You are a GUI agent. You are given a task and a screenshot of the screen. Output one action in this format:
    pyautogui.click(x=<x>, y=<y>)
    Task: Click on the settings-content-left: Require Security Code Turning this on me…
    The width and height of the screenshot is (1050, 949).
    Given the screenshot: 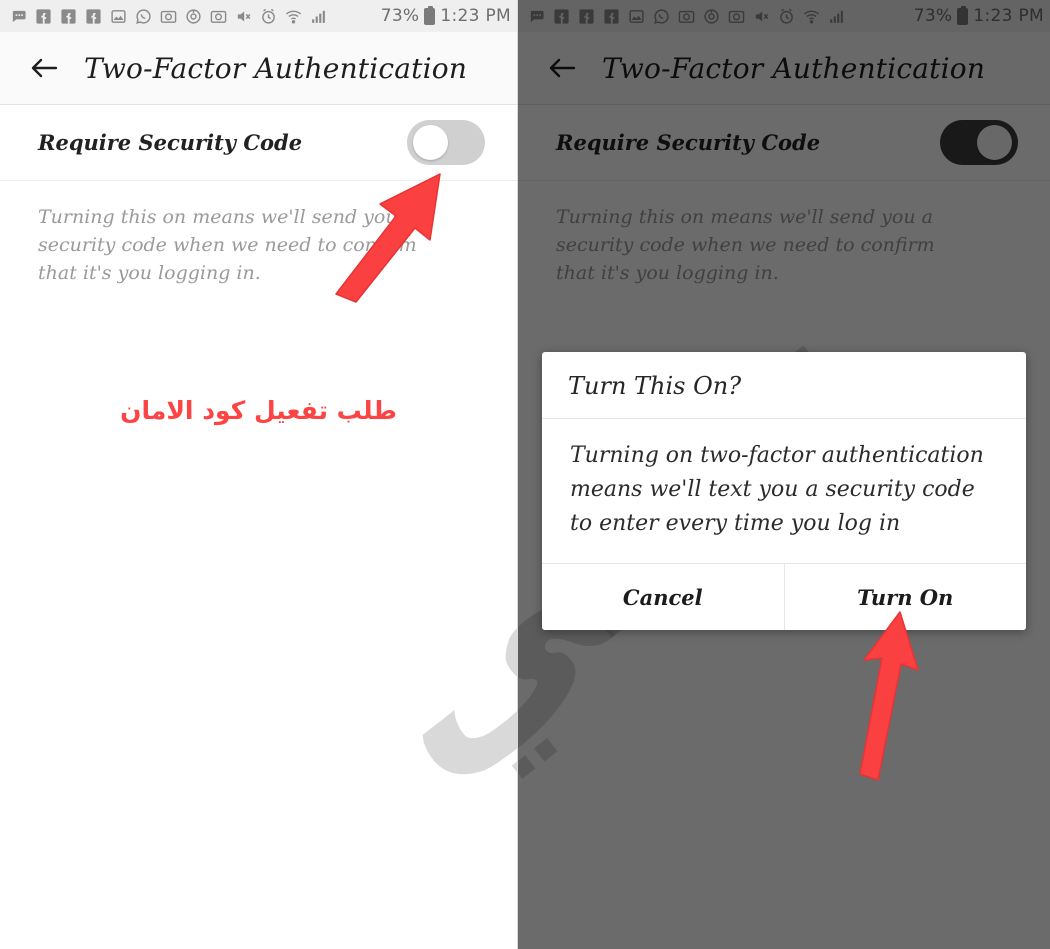 What is the action you would take?
    pyautogui.click(x=258, y=196)
    